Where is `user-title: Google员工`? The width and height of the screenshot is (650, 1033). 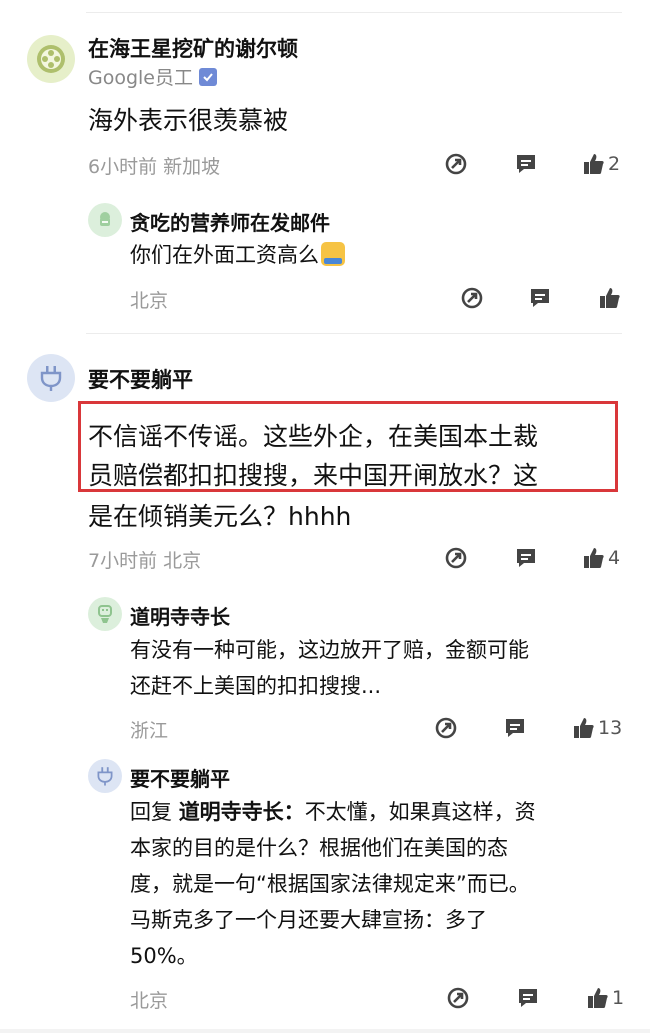
user-title: Google员工 is located at coordinates (153, 76).